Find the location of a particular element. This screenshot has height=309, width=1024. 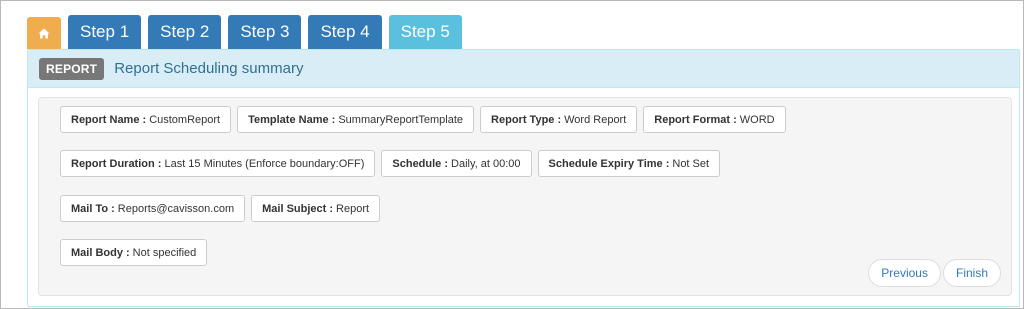

schedule-expiry-chip: Schedule Expiry Time : Not Set is located at coordinates (629, 163).